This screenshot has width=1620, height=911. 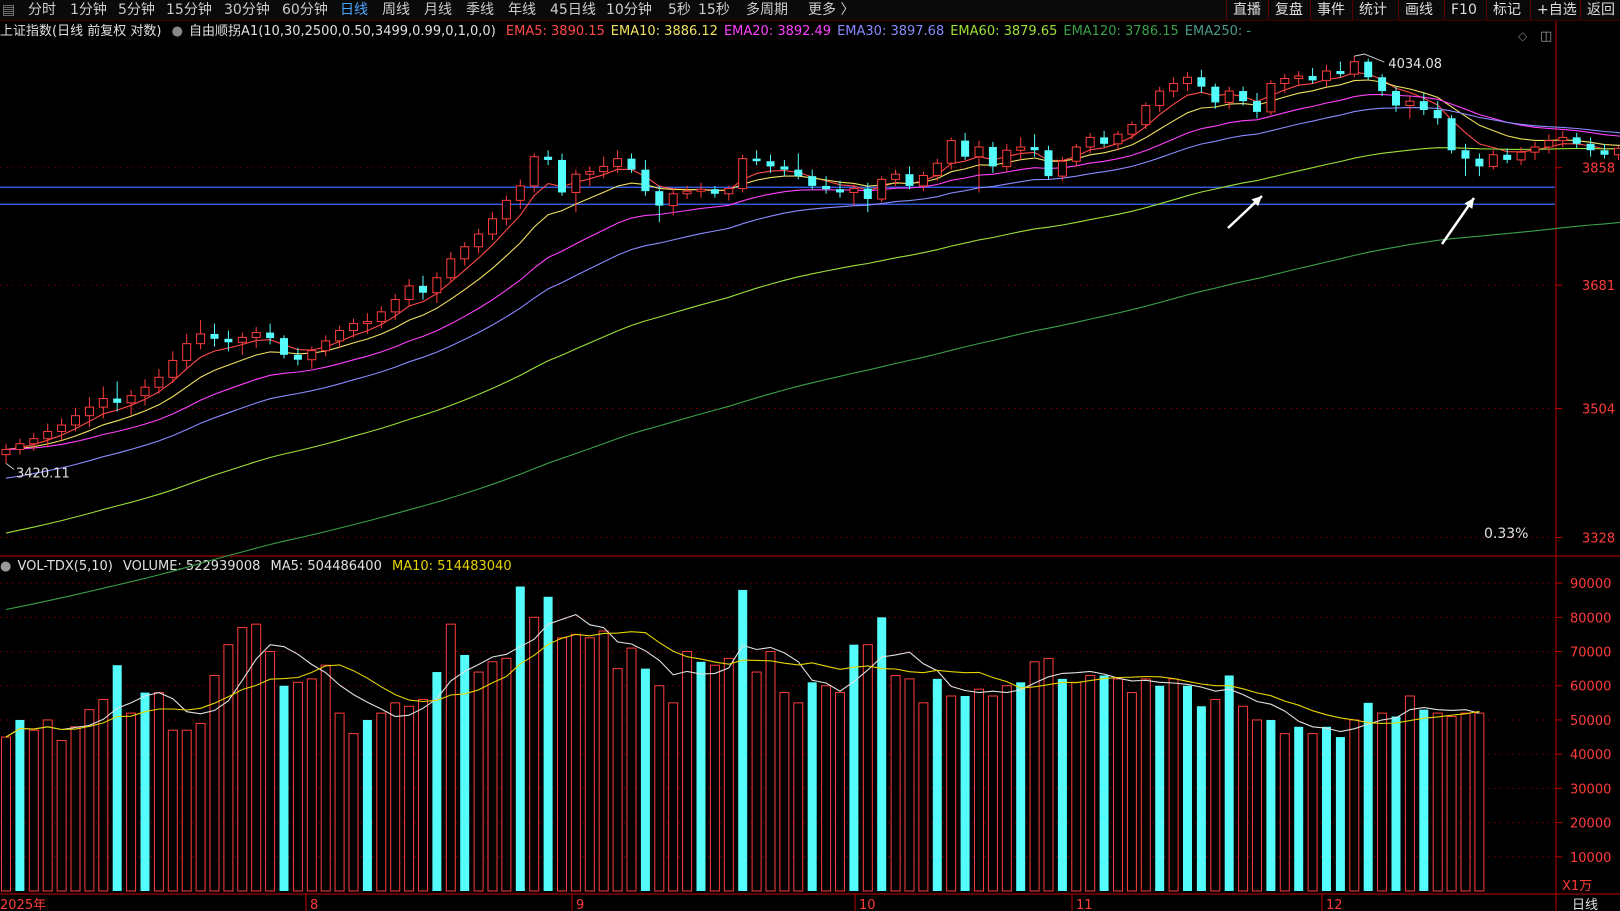 What do you see at coordinates (1469, 203) in the screenshot?
I see `annotation-arrow-head` at bounding box center [1469, 203].